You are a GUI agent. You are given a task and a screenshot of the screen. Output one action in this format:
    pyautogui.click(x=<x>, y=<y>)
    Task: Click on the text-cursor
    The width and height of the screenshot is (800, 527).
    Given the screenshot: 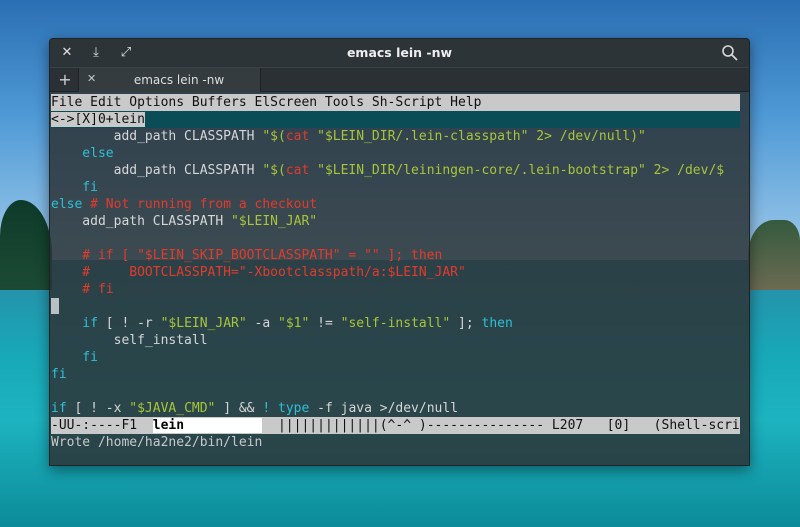 What is the action you would take?
    pyautogui.click(x=55, y=306)
    